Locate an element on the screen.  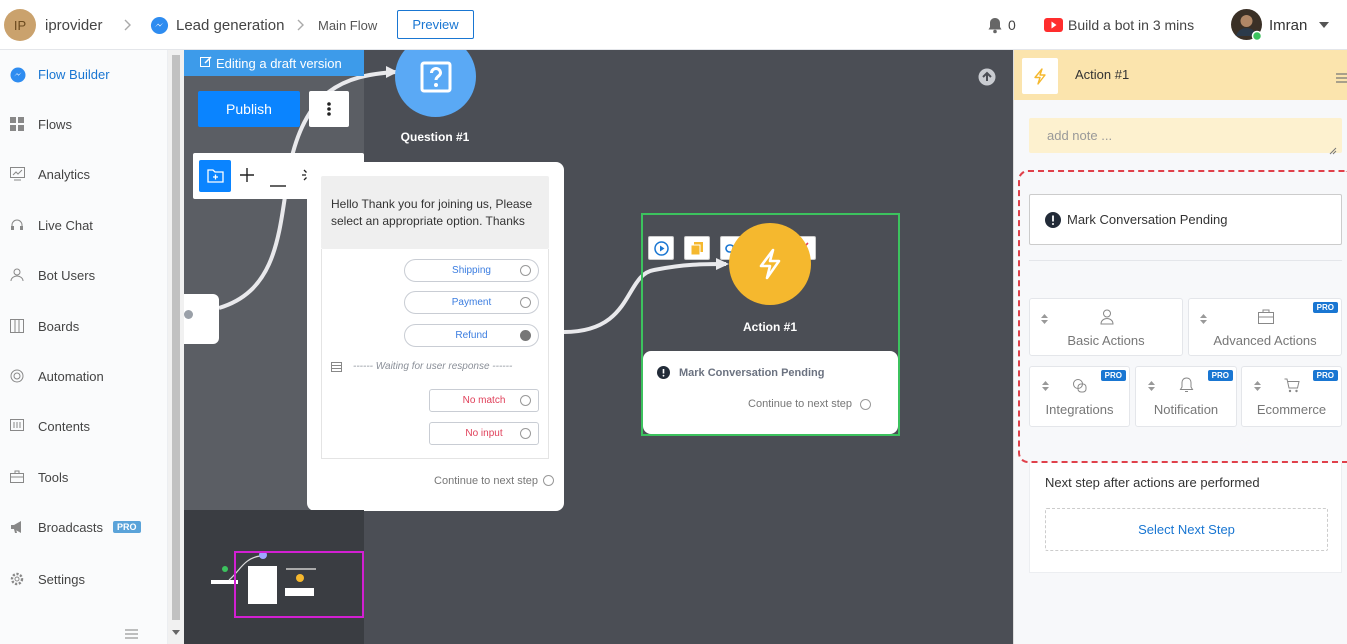
zoom-in-button is located at coordinates (247, 177).